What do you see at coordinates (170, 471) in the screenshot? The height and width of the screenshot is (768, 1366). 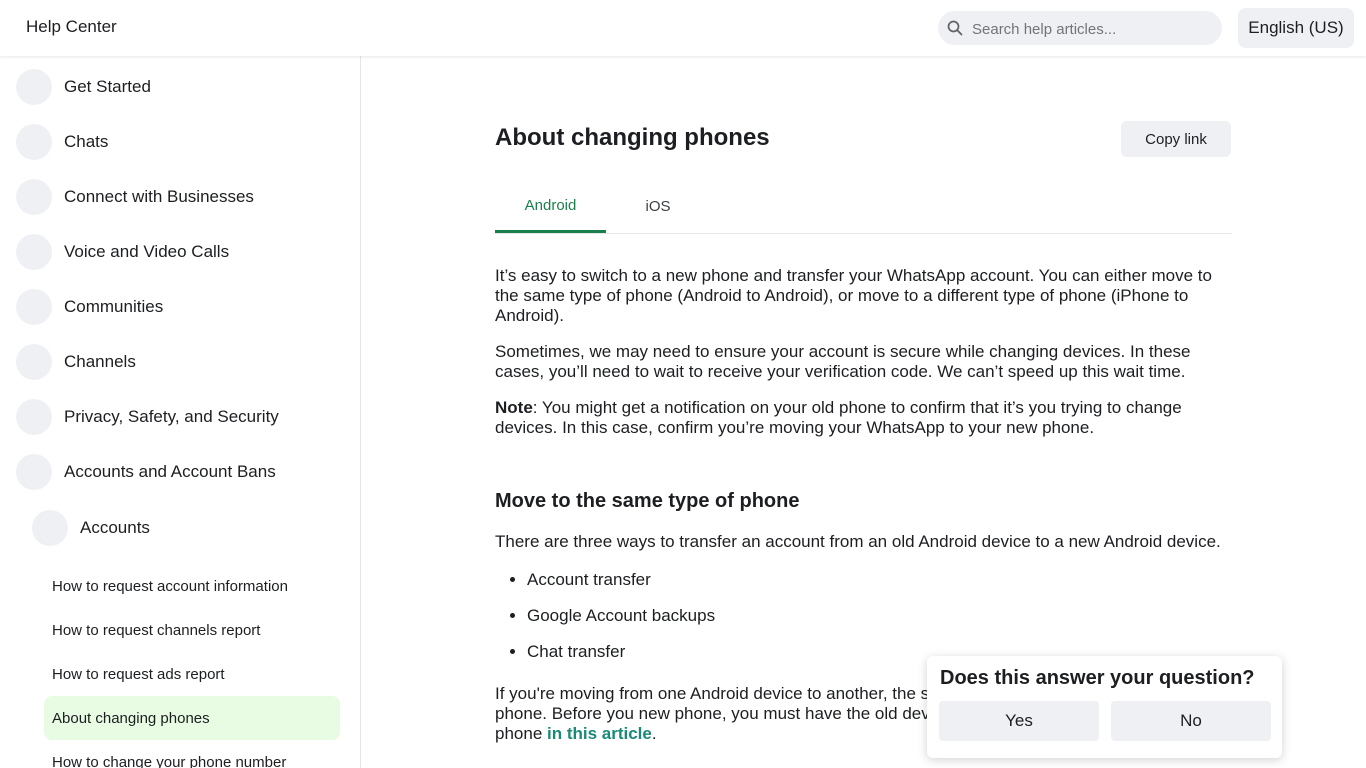 I see `sidebar-item-label: Accounts and Account Bans` at bounding box center [170, 471].